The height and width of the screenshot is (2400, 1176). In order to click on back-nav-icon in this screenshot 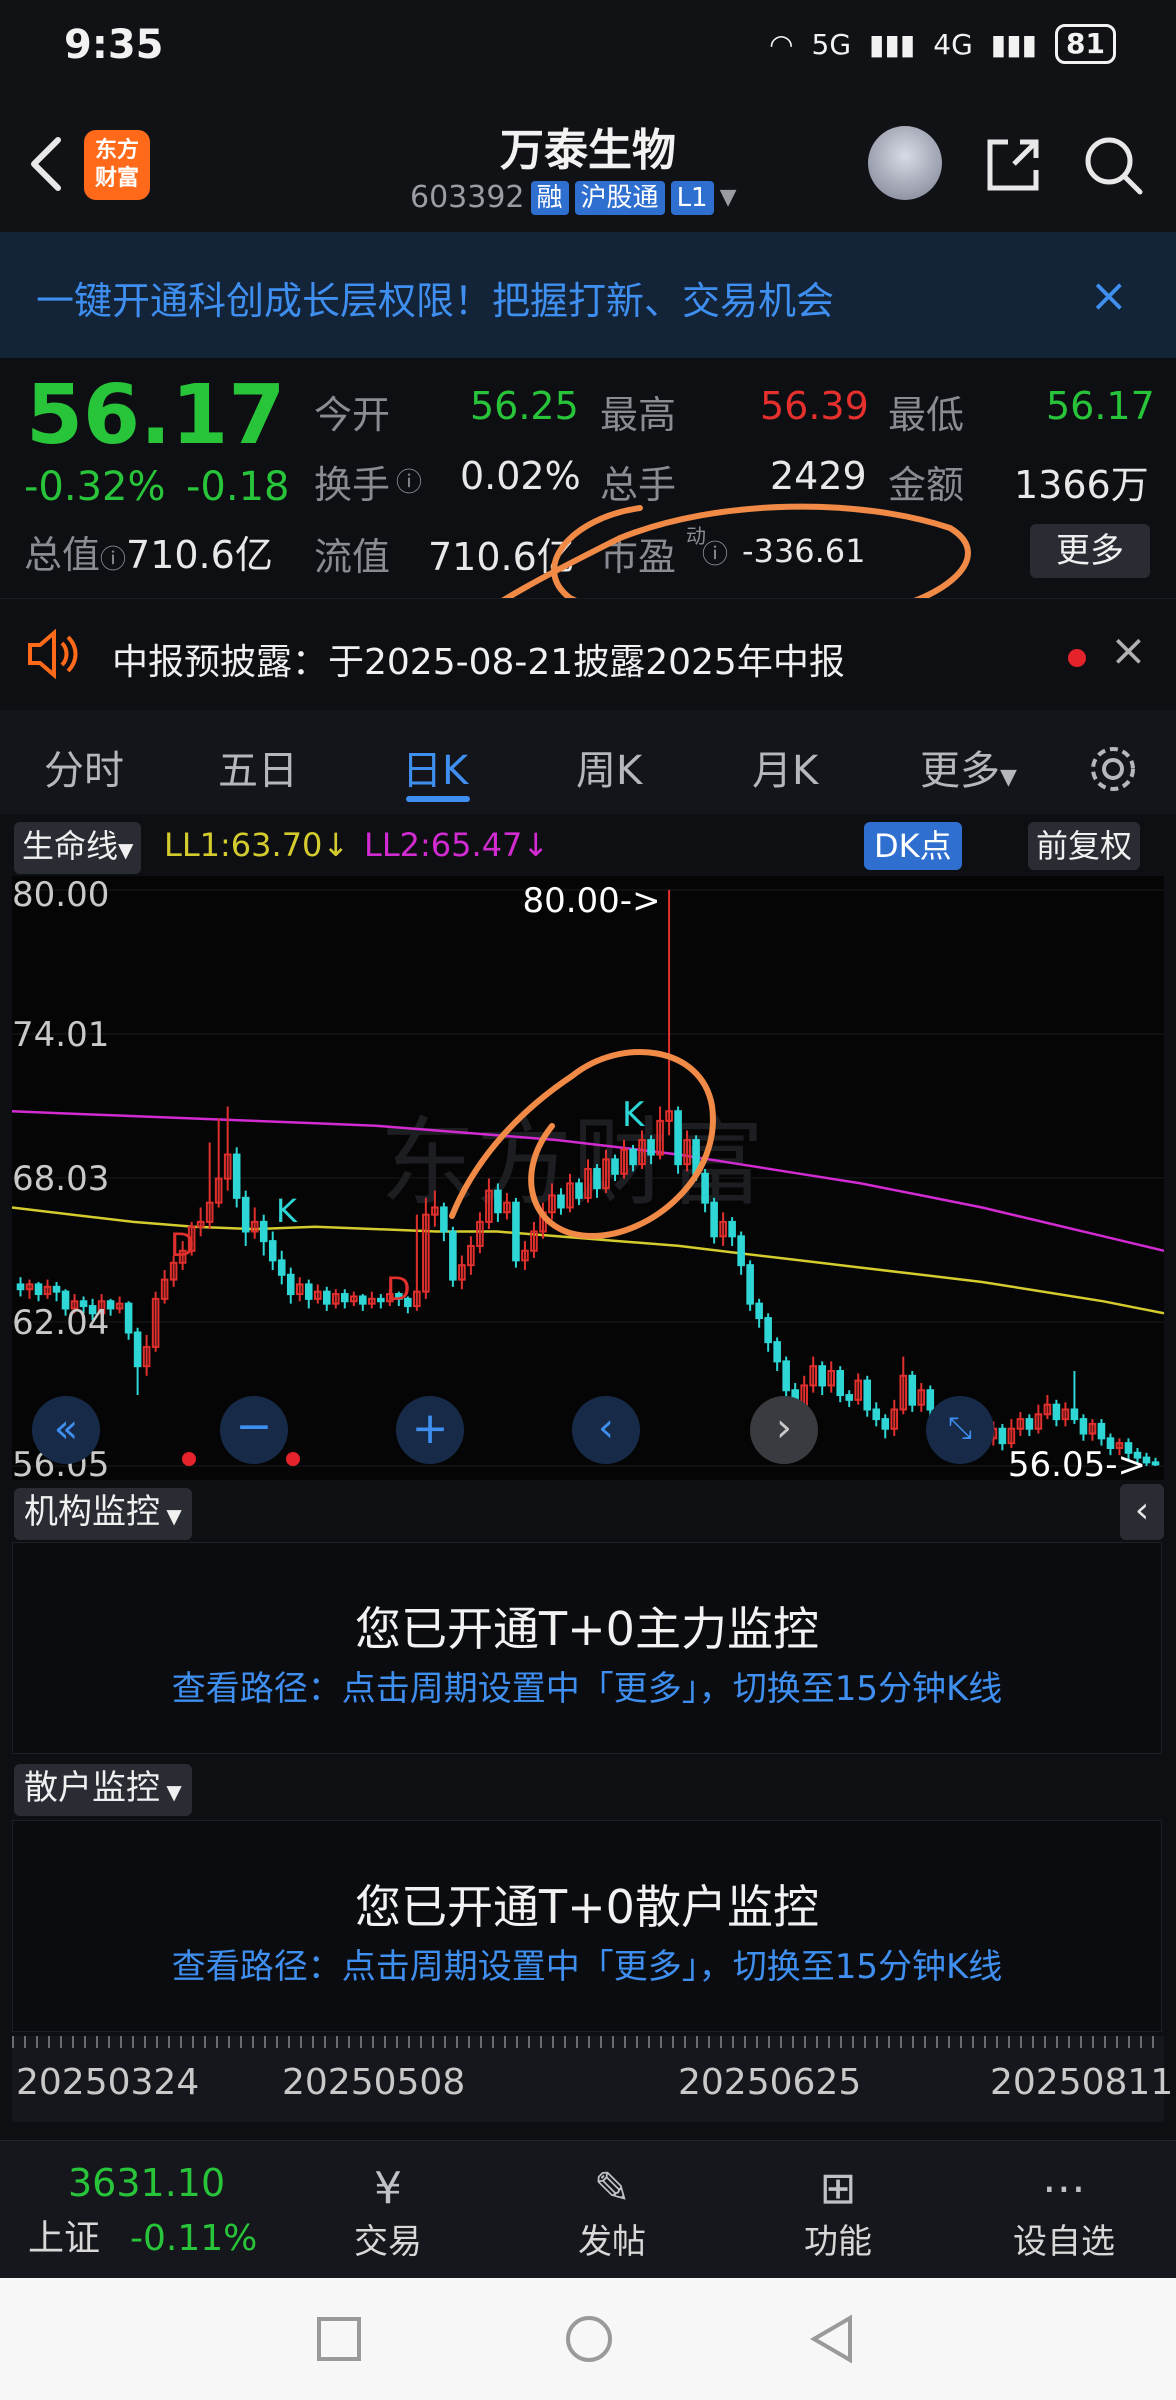, I will do `click(831, 2339)`.